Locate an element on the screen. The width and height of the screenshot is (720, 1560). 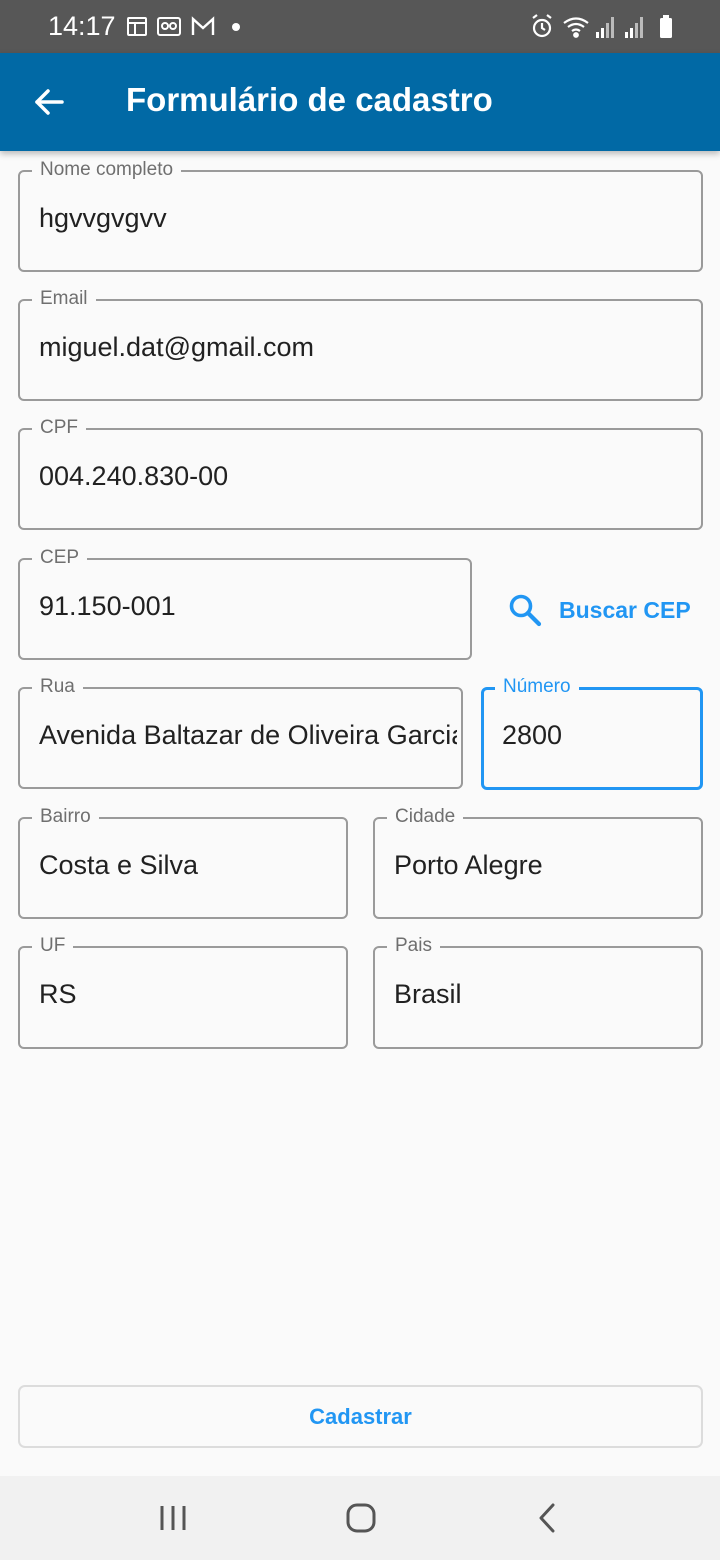
uf-input: RS is located at coordinates (189, 994).